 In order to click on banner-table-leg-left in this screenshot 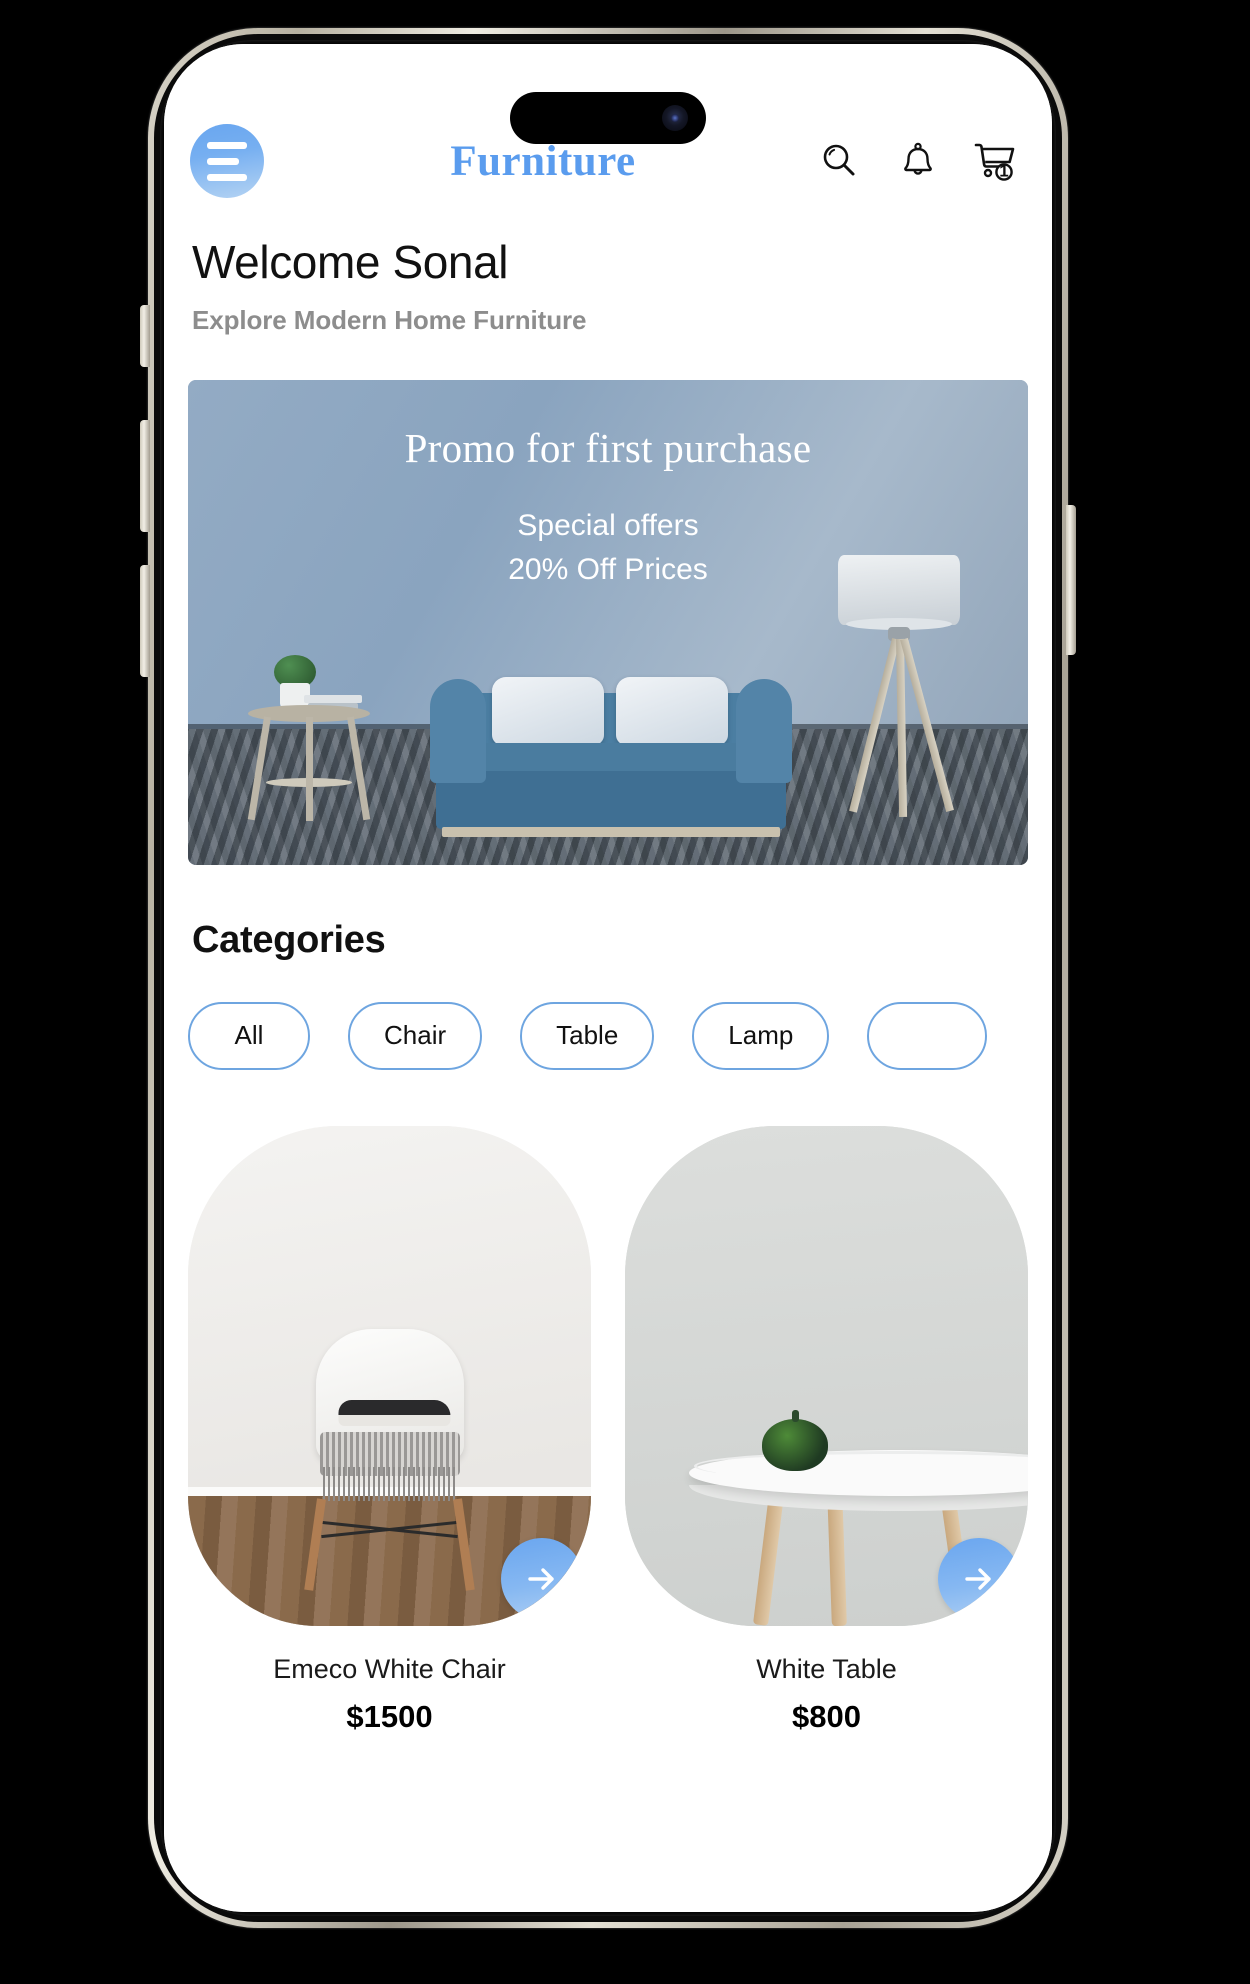, I will do `click(259, 768)`.